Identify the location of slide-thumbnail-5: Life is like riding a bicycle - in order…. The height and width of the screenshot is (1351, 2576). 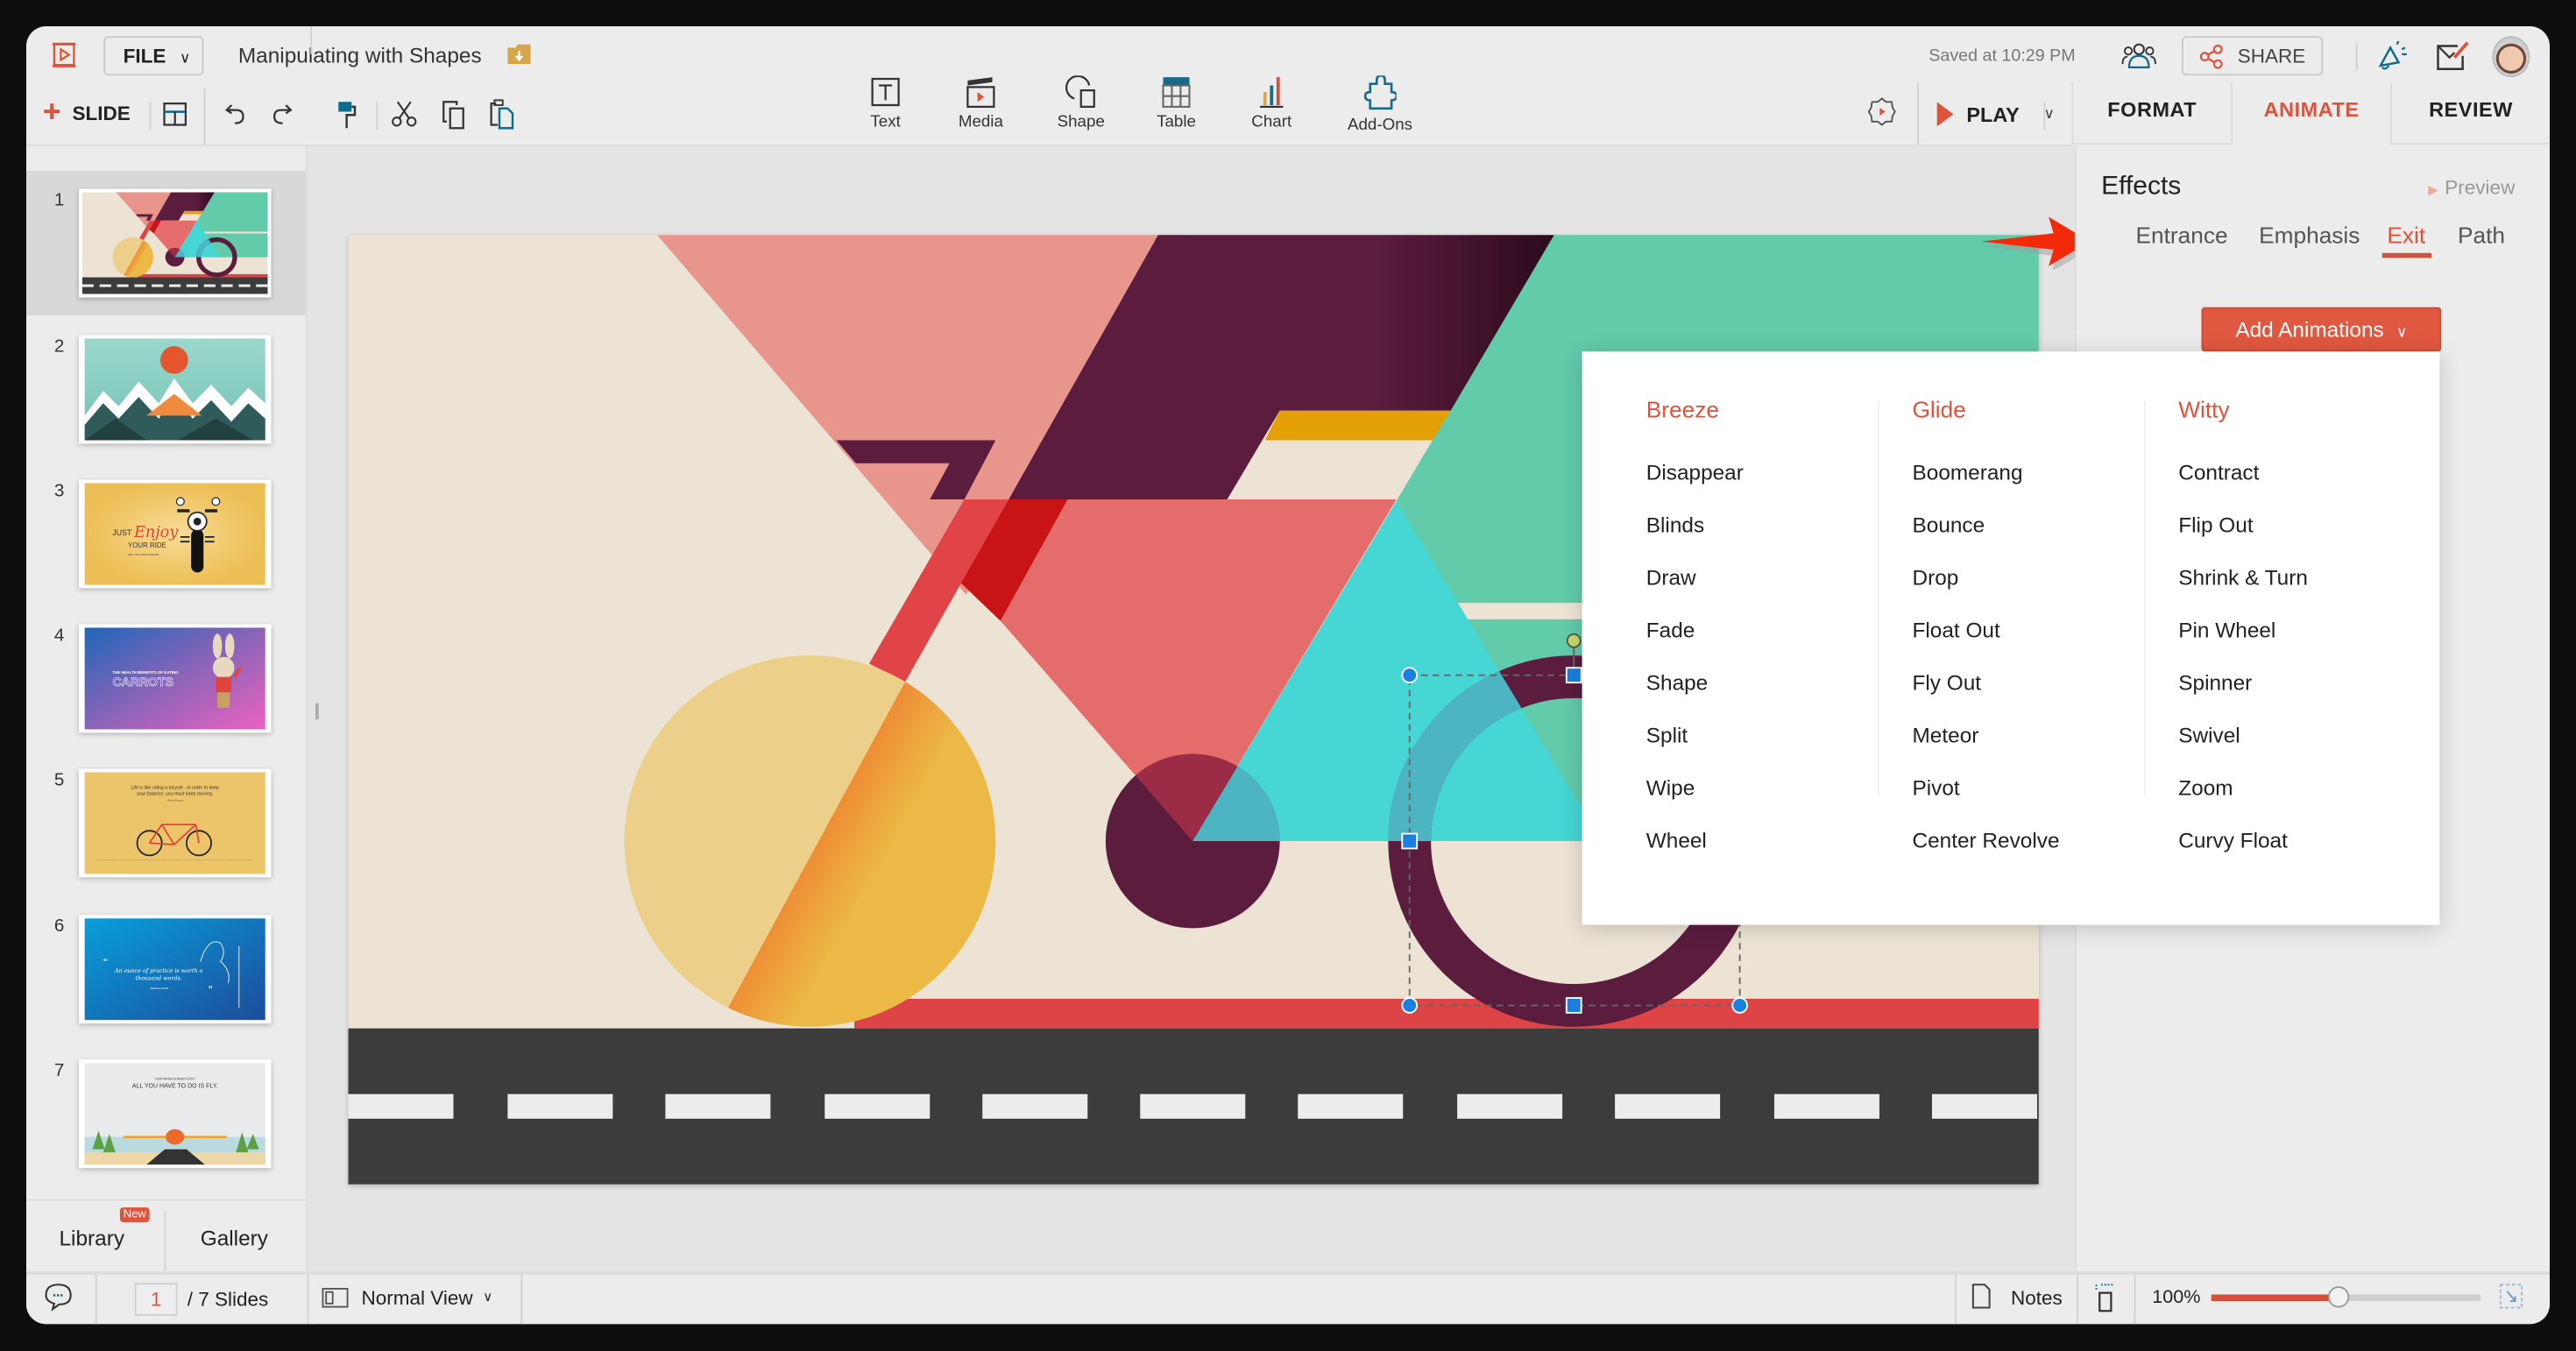
(175, 823).